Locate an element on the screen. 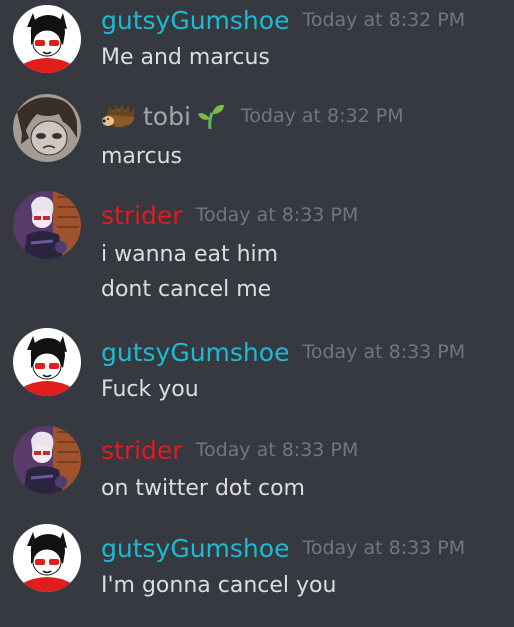  message-text: Fuck you is located at coordinates (150, 389).